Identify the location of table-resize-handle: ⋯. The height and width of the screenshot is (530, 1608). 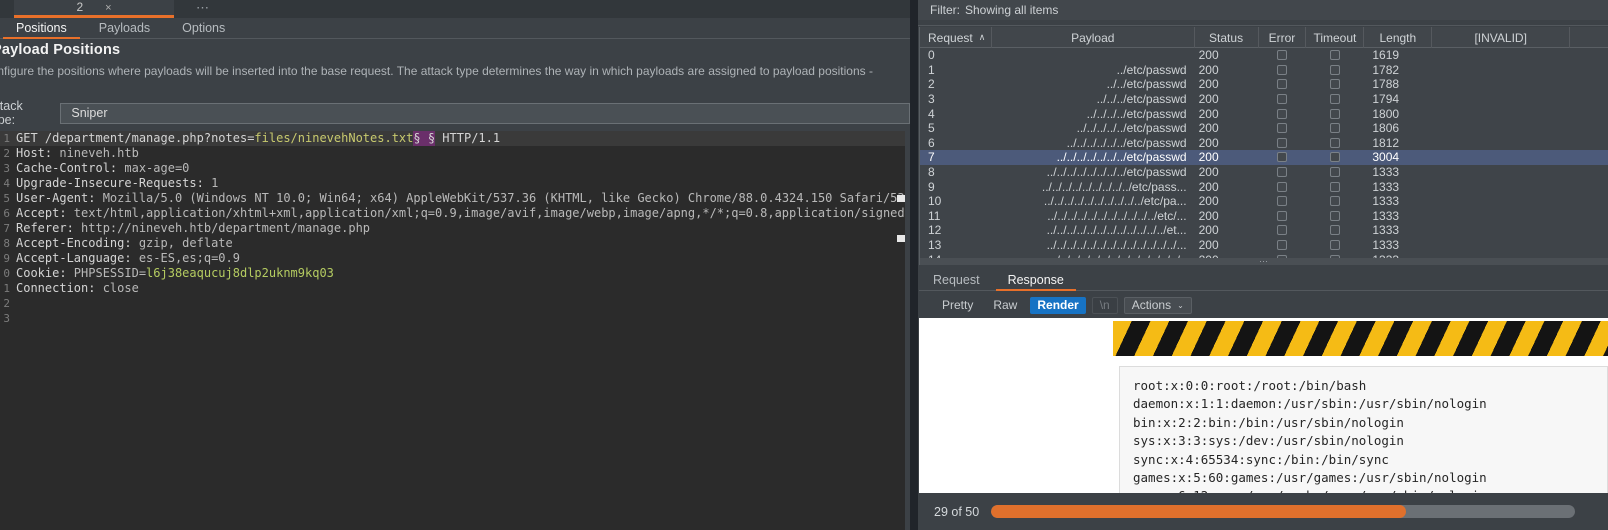
(1264, 260).